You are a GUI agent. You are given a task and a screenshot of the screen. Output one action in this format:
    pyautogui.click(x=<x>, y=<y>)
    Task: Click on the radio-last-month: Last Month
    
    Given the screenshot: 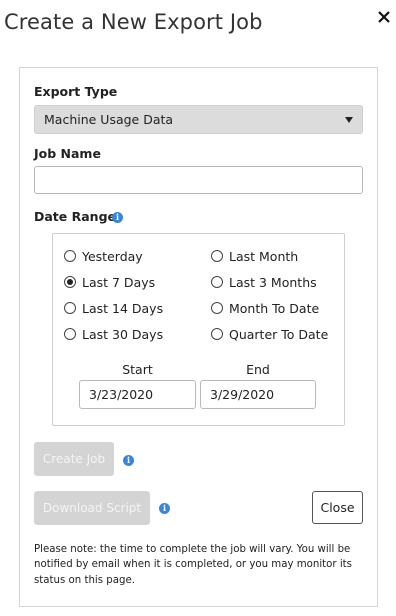 What is the action you would take?
    pyautogui.click(x=254, y=257)
    